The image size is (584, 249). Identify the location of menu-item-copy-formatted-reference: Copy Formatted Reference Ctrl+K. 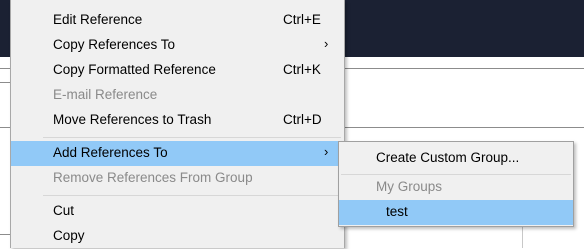
(177, 70).